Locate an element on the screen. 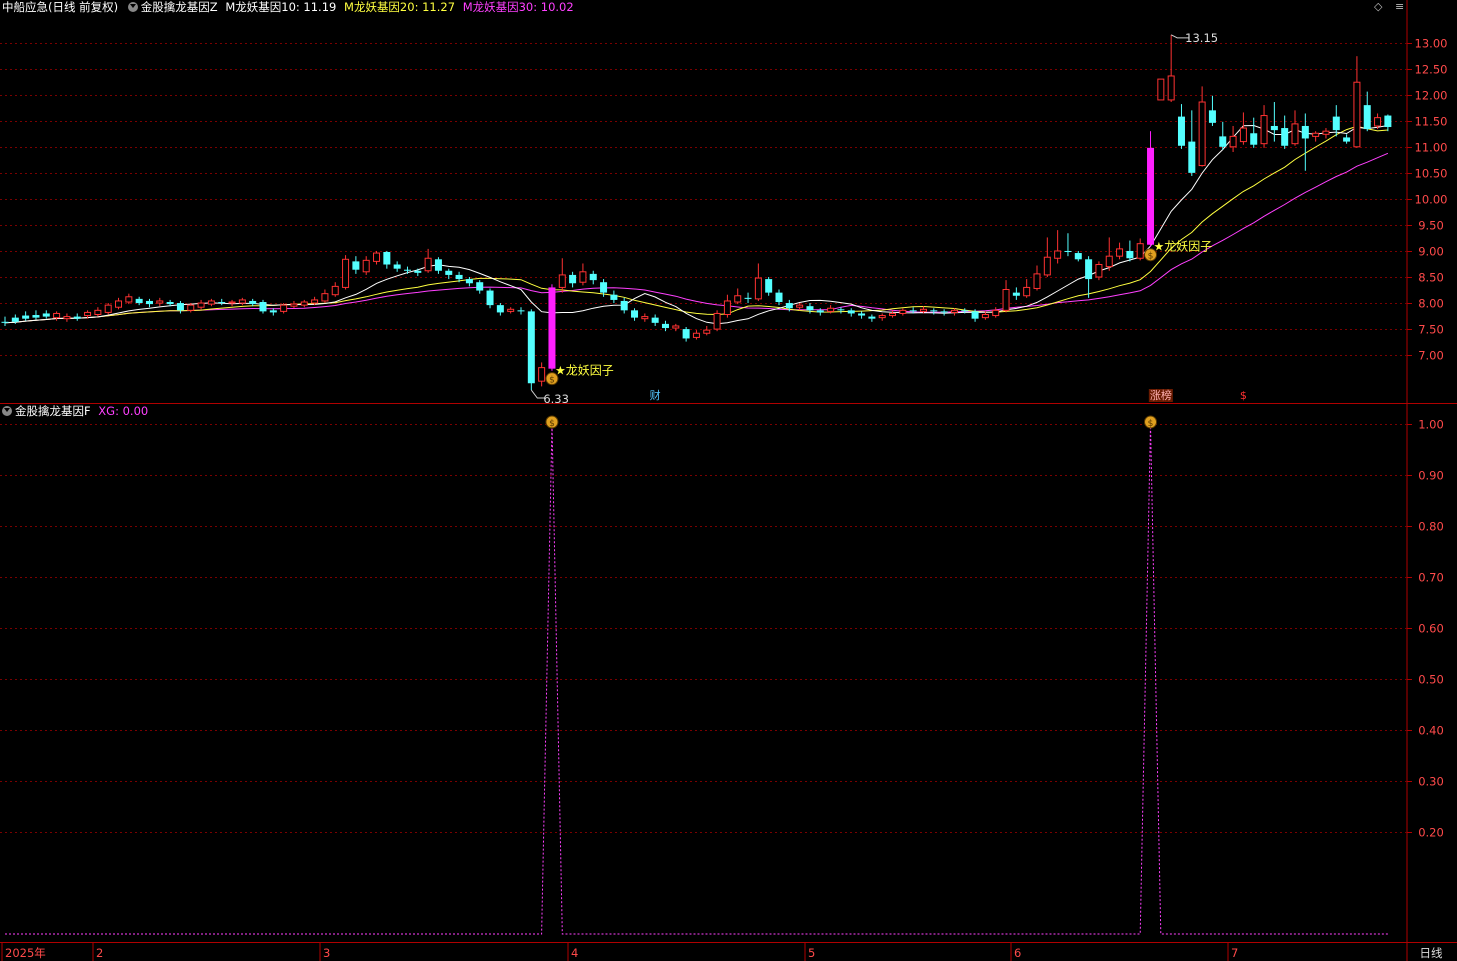 This screenshot has height=961, width=1457. price-tick-label: 12.00 is located at coordinates (1431, 96).